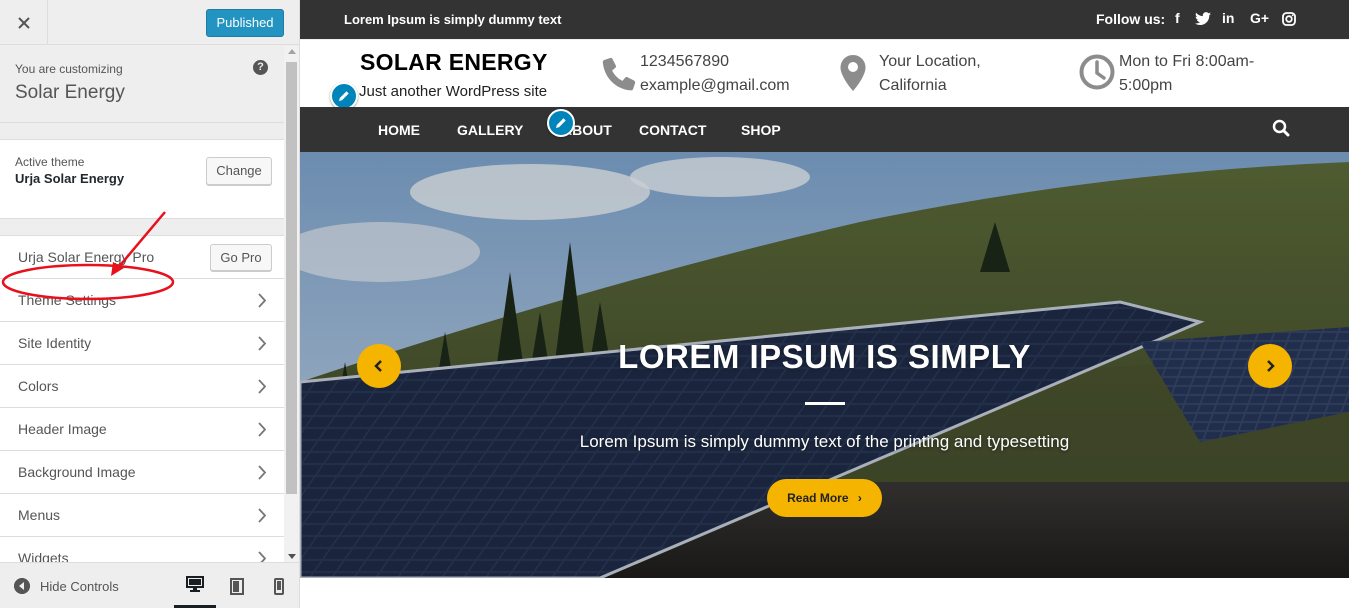  What do you see at coordinates (142, 429) in the screenshot?
I see `panel-header-image: Header Image` at bounding box center [142, 429].